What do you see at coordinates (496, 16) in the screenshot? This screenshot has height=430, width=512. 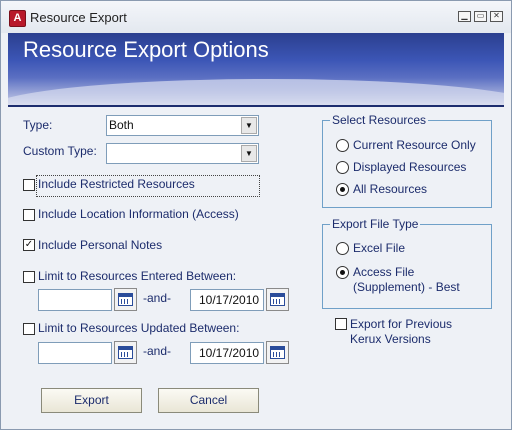 I see `close-icon: ✕` at bounding box center [496, 16].